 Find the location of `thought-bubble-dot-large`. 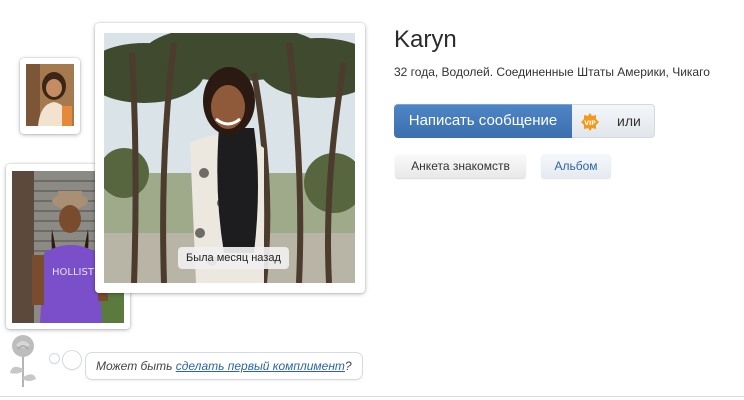

thought-bubble-dot-large is located at coordinates (72, 360).